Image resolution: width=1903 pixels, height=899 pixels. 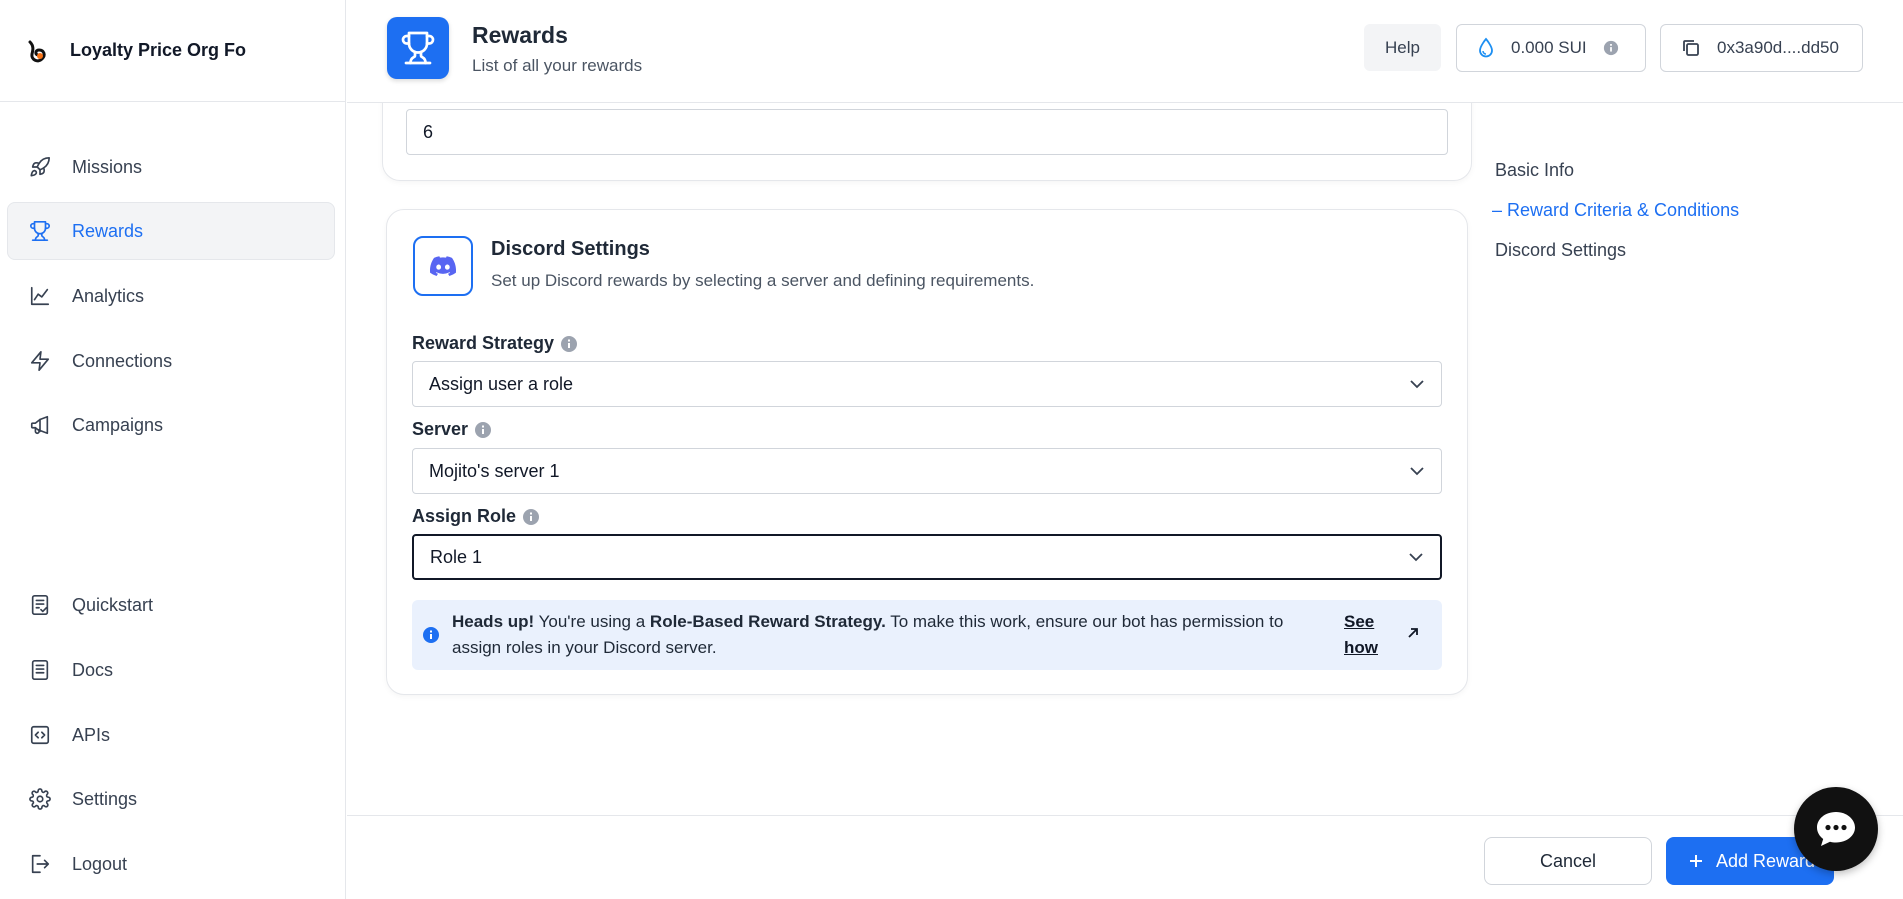 I want to click on sidebar-item-label: Analytics, so click(x=108, y=295).